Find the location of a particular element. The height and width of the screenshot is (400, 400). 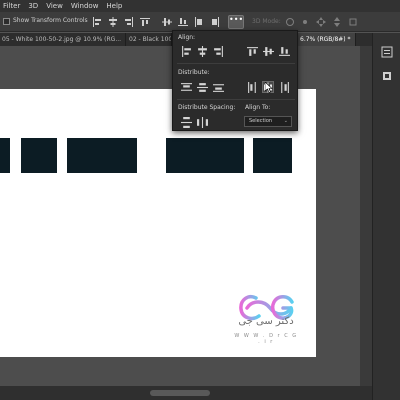

options-bar: Show Transform Controls ••• 3D Mode: is located at coordinates (200, 22).